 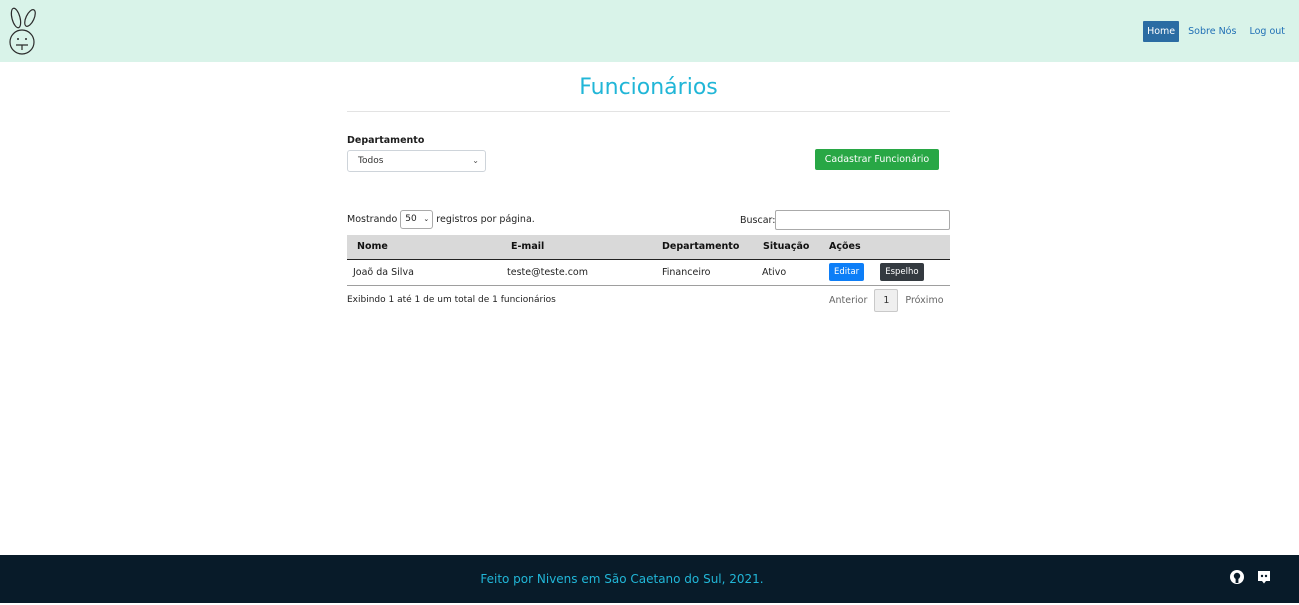 I want to click on column-header-departamento: Departamento, so click(x=703, y=247).